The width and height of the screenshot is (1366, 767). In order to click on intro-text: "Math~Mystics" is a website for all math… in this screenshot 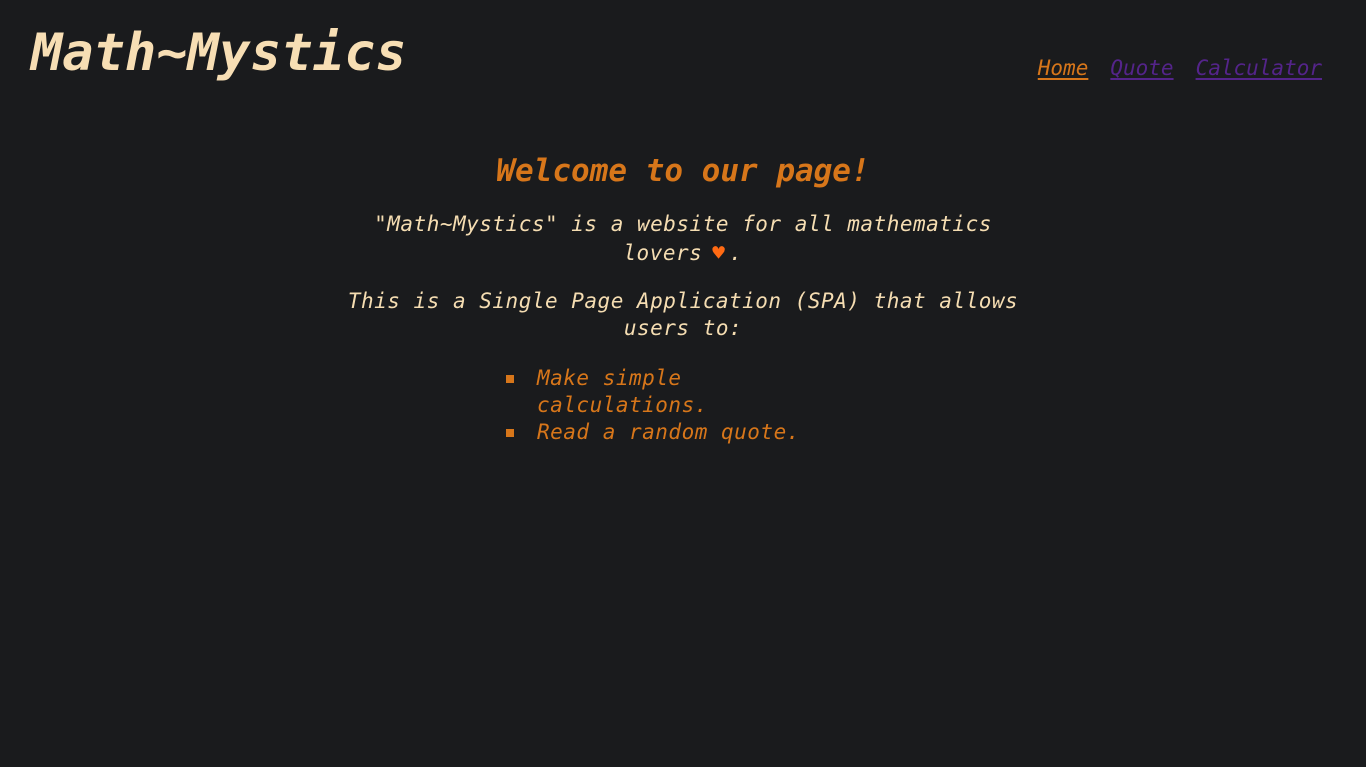, I will do `click(683, 238)`.